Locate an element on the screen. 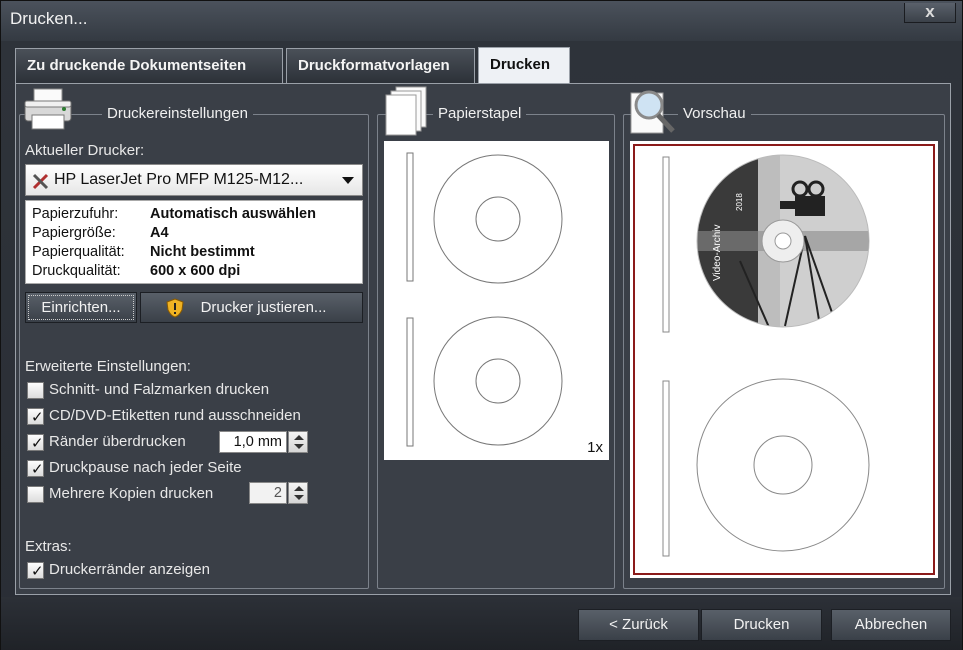 Image resolution: width=963 pixels, height=650 pixels. info-row-print-quality: Druckqualität: 600 x 600 dpi is located at coordinates (136, 271).